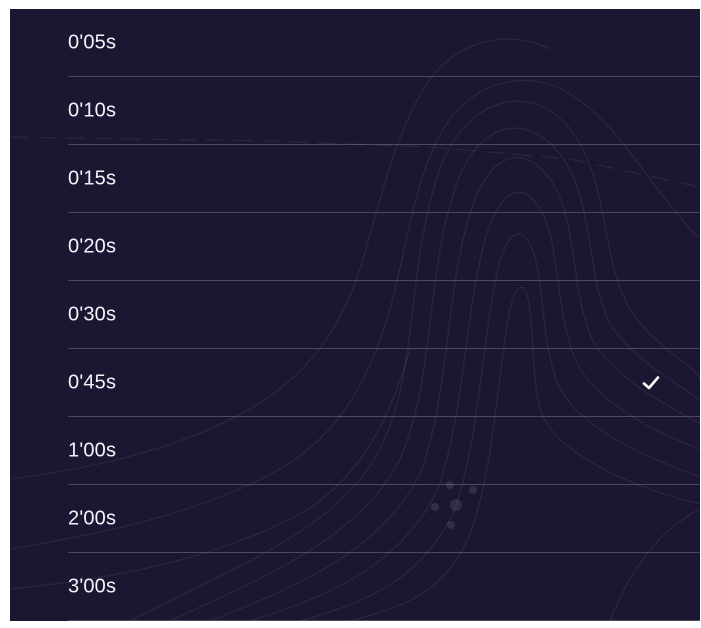 This screenshot has height=628, width=701. I want to click on check-icon, so click(651, 383).